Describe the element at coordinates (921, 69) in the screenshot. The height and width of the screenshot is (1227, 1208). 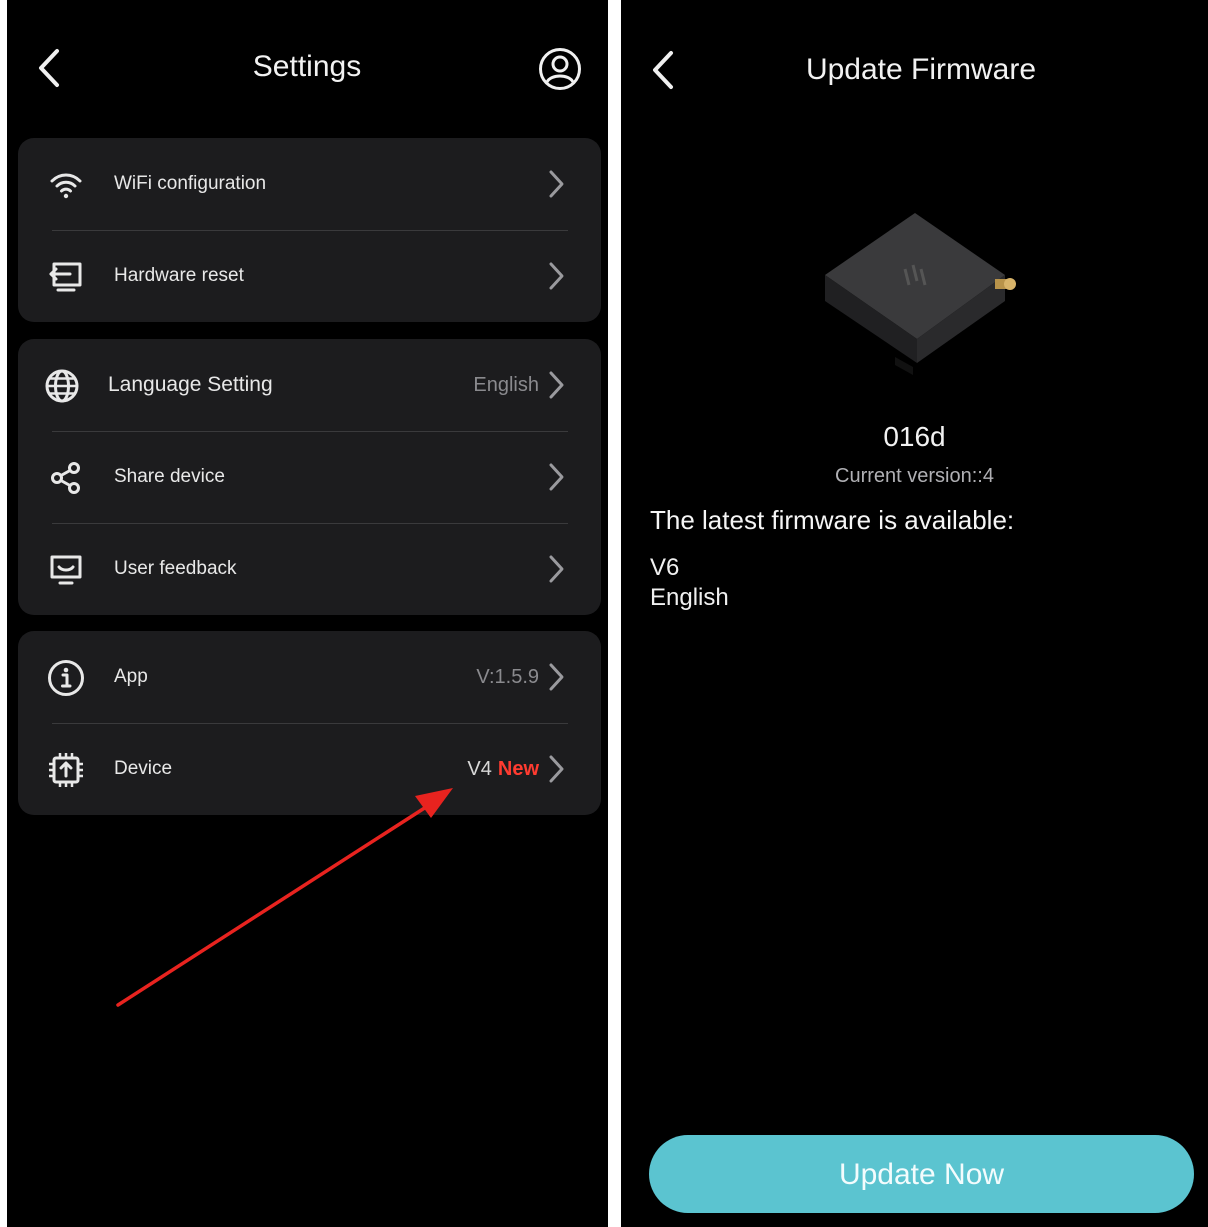
I see `page-title: Update Firmware` at that location.